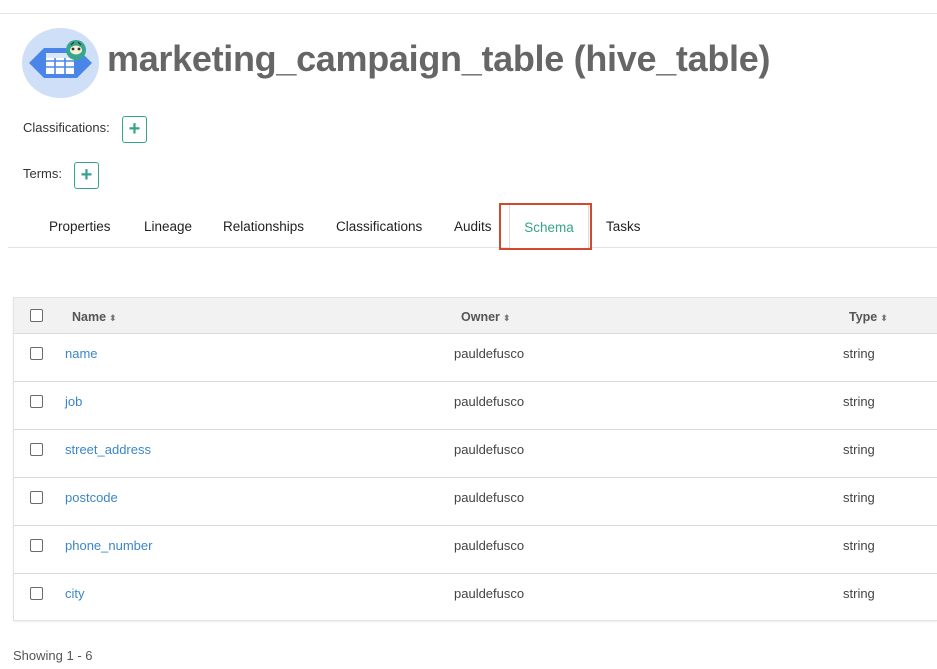 This screenshot has height=669, width=937. What do you see at coordinates (86, 175) in the screenshot?
I see `add-term-button: +` at bounding box center [86, 175].